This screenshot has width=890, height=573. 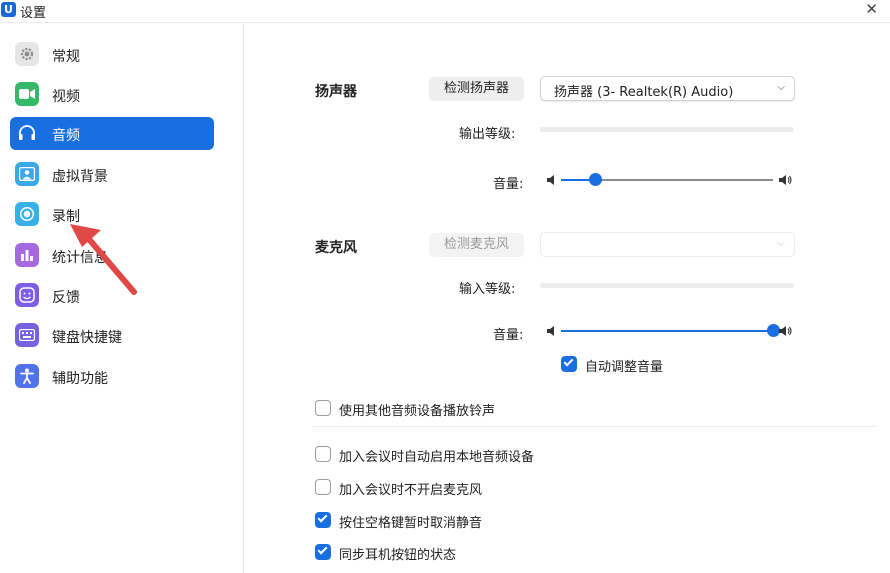 What do you see at coordinates (66, 57) in the screenshot?
I see `sidebar-item-label: 常规` at bounding box center [66, 57].